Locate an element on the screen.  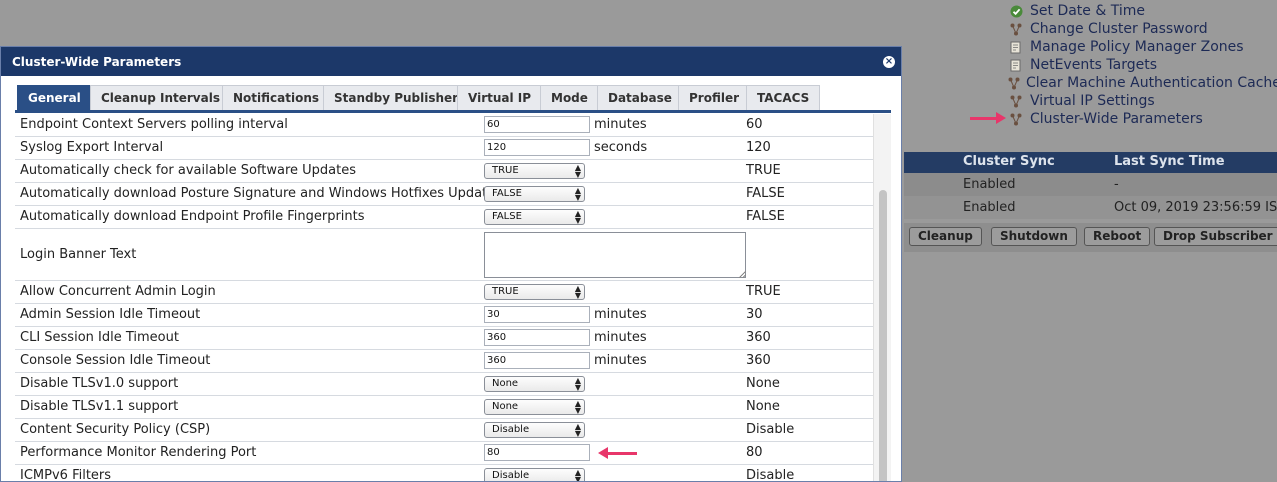
console-timeout-input: 360 is located at coordinates (537, 360).